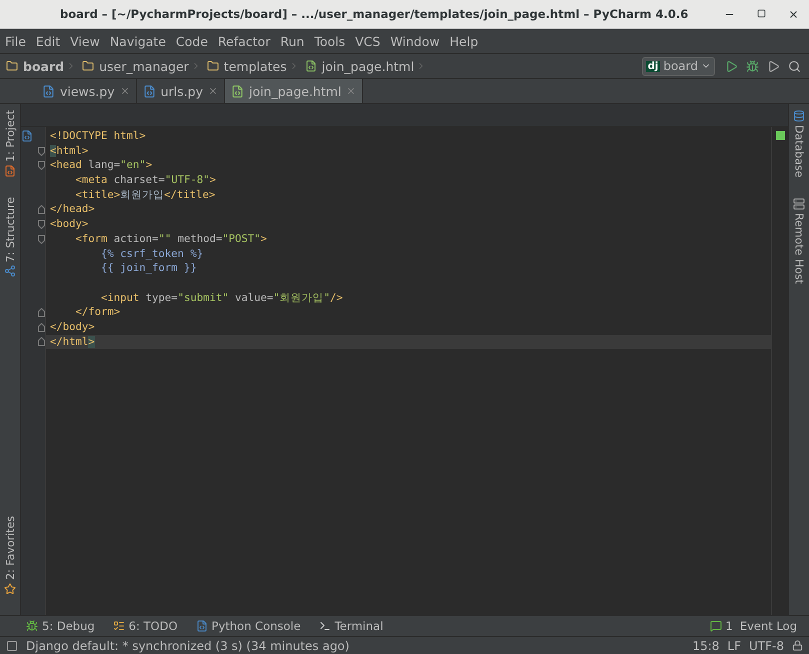 Image resolution: width=809 pixels, height=654 pixels. What do you see at coordinates (237, 91) in the screenshot?
I see `html-file-icon` at bounding box center [237, 91].